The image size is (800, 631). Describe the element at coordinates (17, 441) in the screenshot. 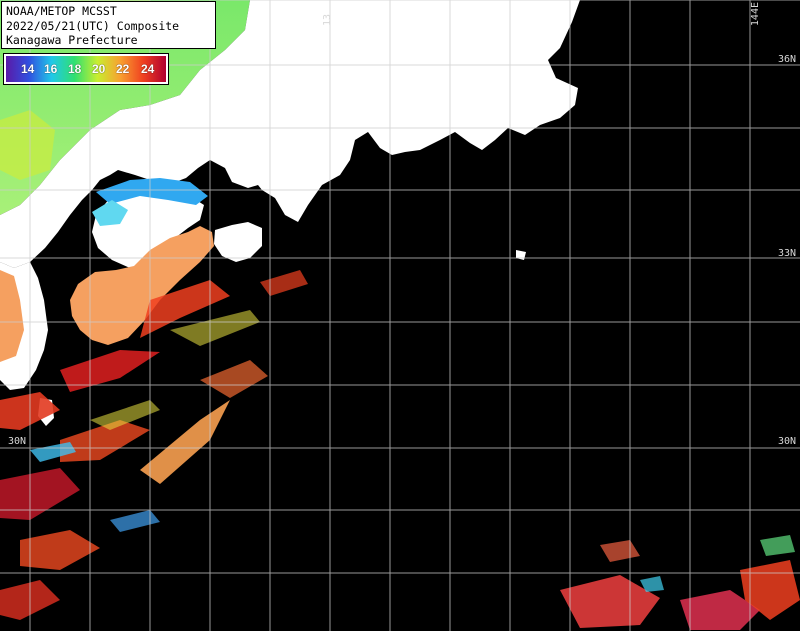

I see `lat-label-30n-left: 30N` at that location.